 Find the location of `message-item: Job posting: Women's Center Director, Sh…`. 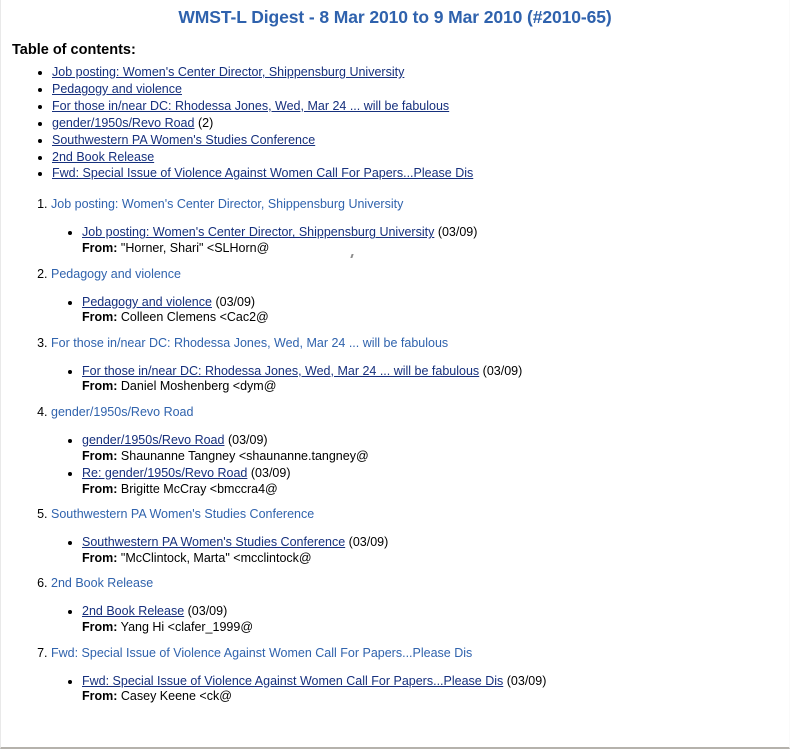

message-item: Job posting: Women's Center Director, Sh… is located at coordinates (435, 240).